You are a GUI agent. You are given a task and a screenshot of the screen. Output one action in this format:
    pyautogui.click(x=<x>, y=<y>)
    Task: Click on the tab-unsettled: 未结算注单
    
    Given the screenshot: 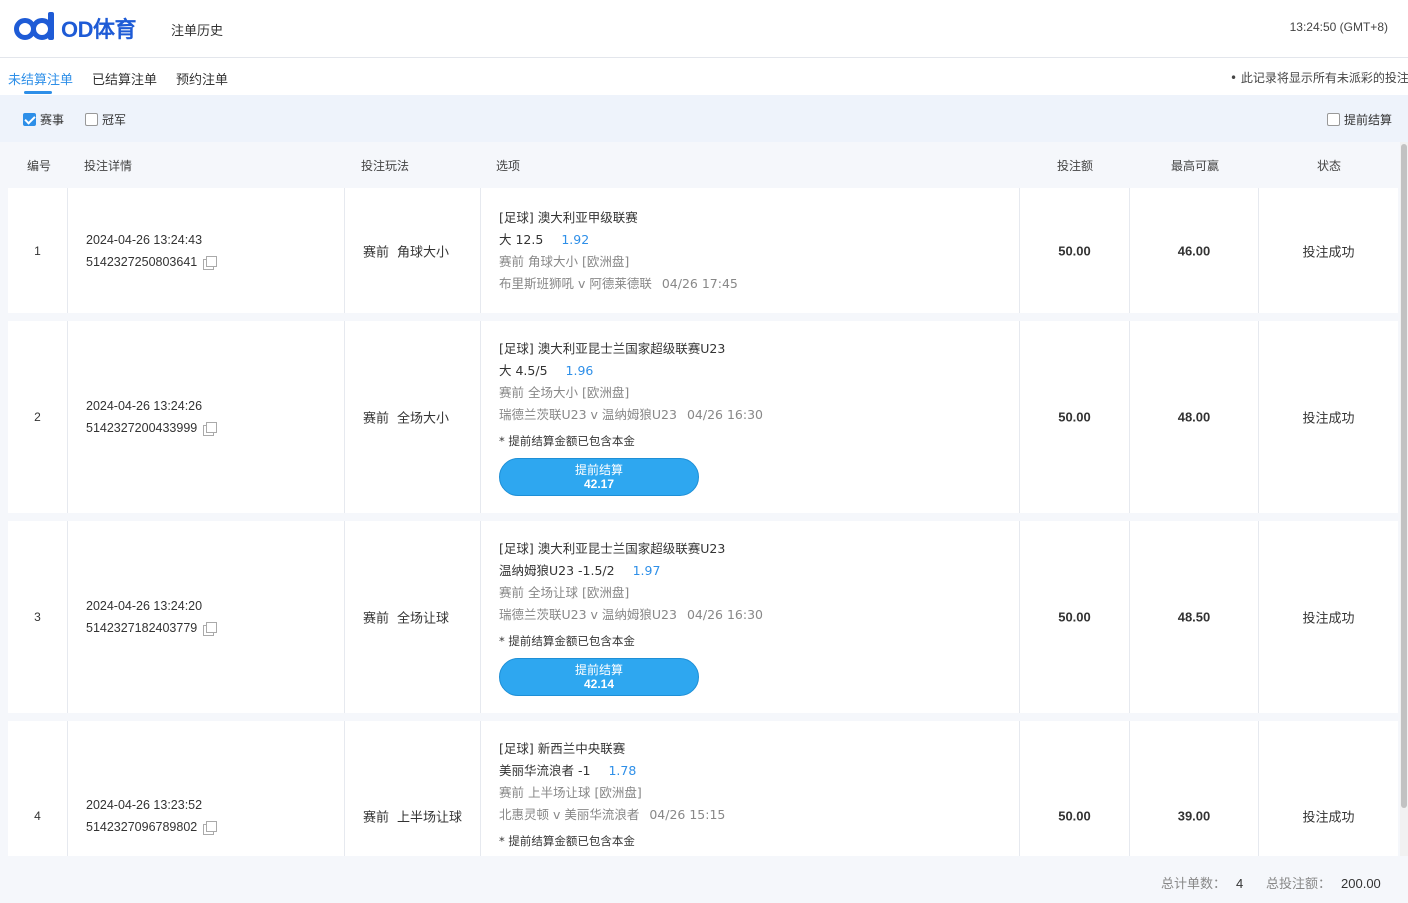 What is the action you would take?
    pyautogui.click(x=40, y=78)
    